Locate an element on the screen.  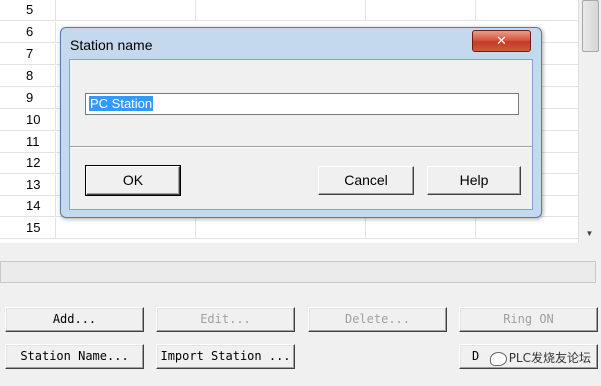
row-number: 5 is located at coordinates (28, 10).